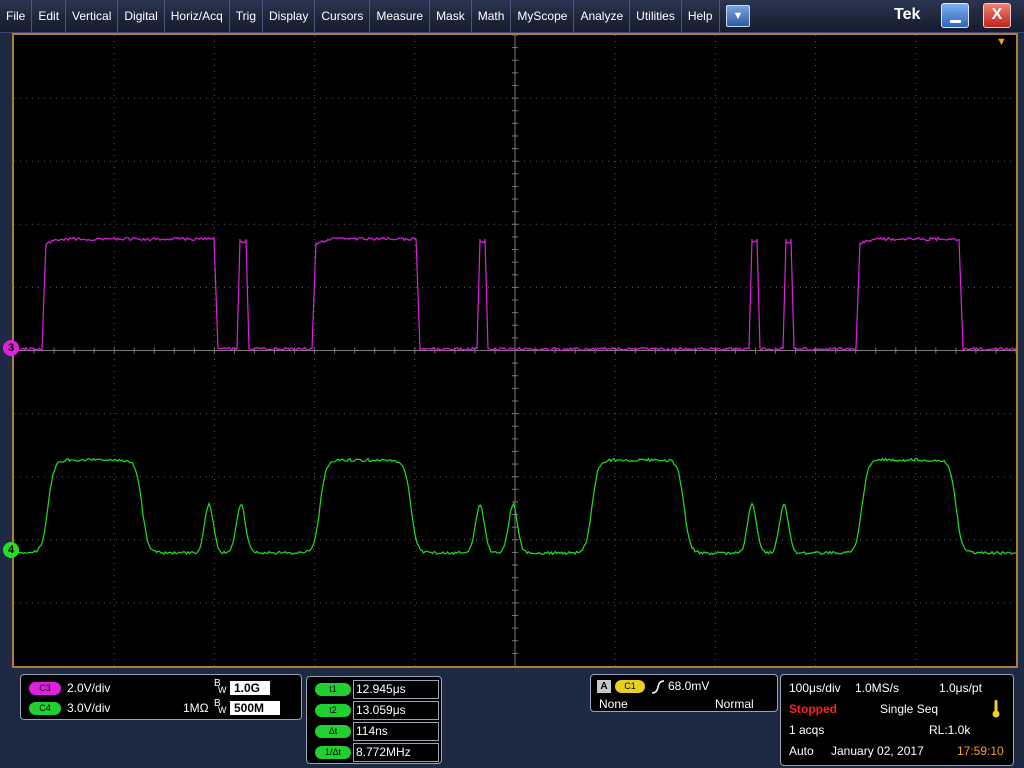 This screenshot has height=768, width=1024. Describe the element at coordinates (222, 690) in the screenshot. I see `ch3-bw-w: W` at that location.